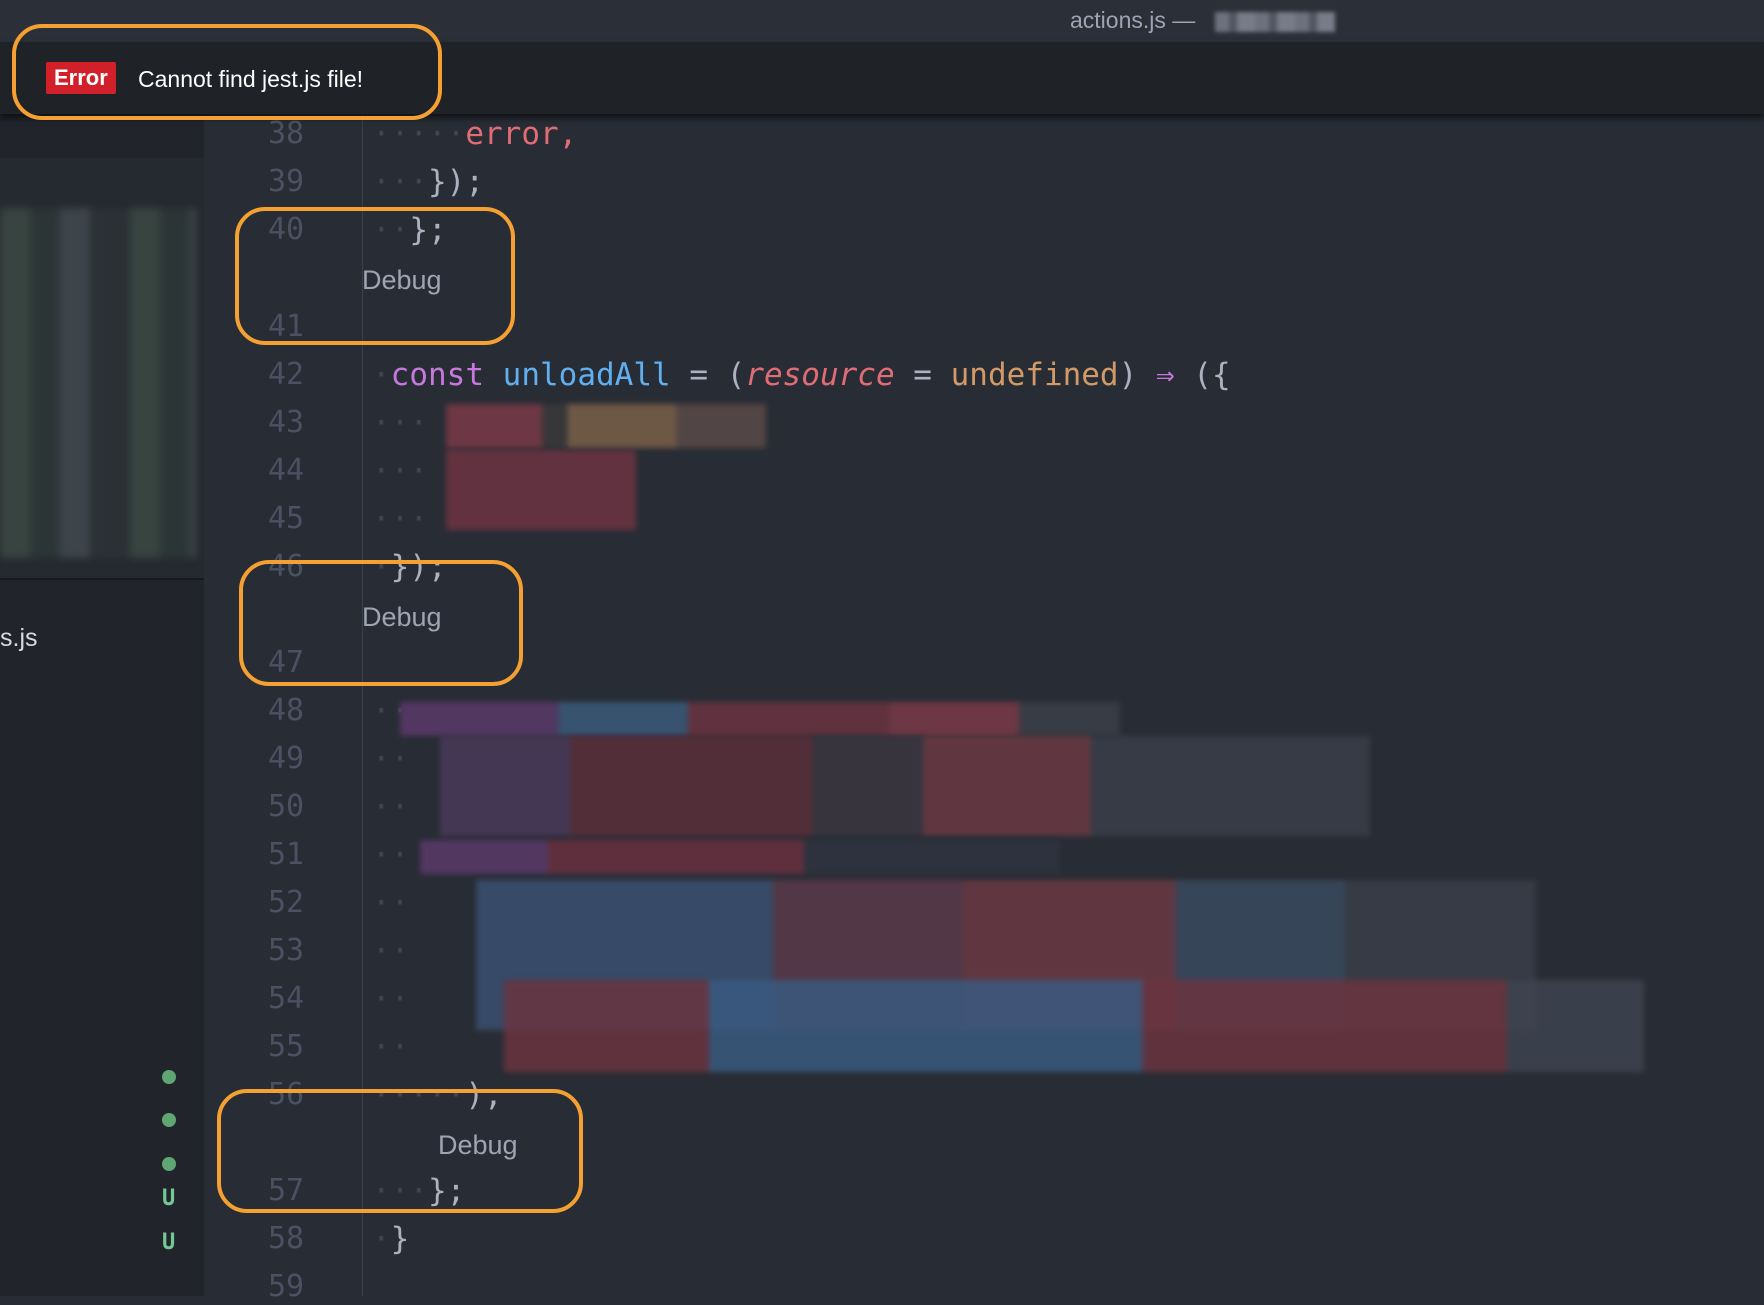 The width and height of the screenshot is (1764, 1305). Describe the element at coordinates (286, 1190) in the screenshot. I see `line-number: 57` at that location.